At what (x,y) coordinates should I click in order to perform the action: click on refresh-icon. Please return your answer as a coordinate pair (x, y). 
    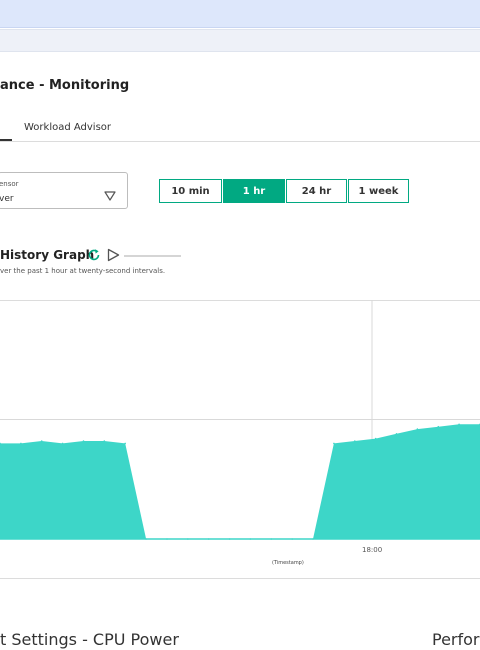
    Looking at the image, I should click on (94, 255).